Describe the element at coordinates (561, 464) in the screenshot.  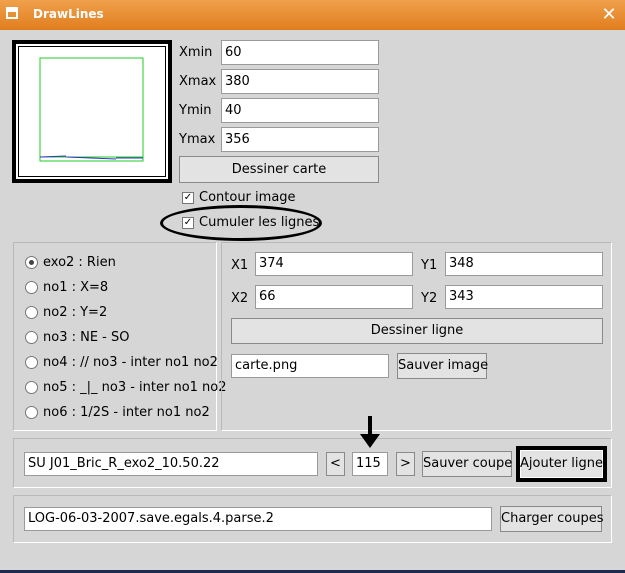
I see `add-line-button: Ajouter ligne` at that location.